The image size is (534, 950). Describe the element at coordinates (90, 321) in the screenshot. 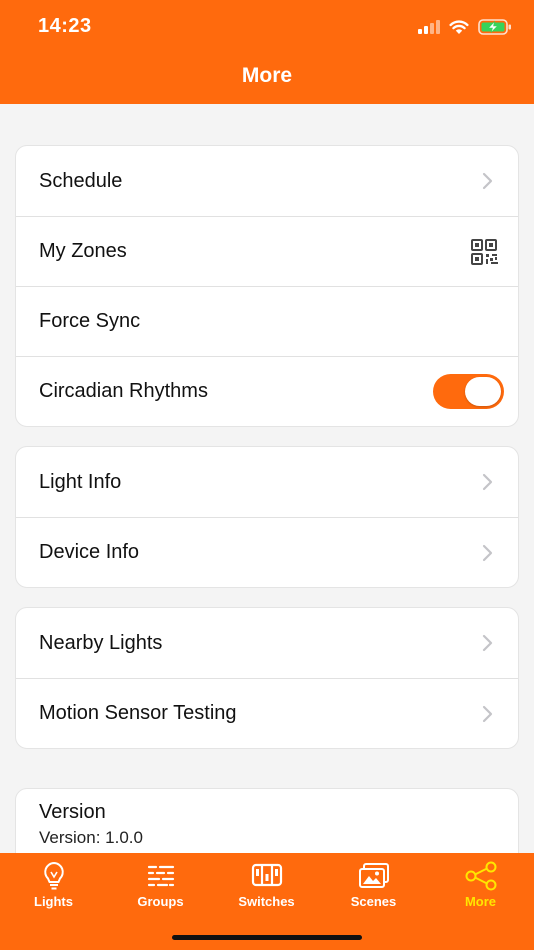

I see `force-sync-label: Force Sync` at that location.